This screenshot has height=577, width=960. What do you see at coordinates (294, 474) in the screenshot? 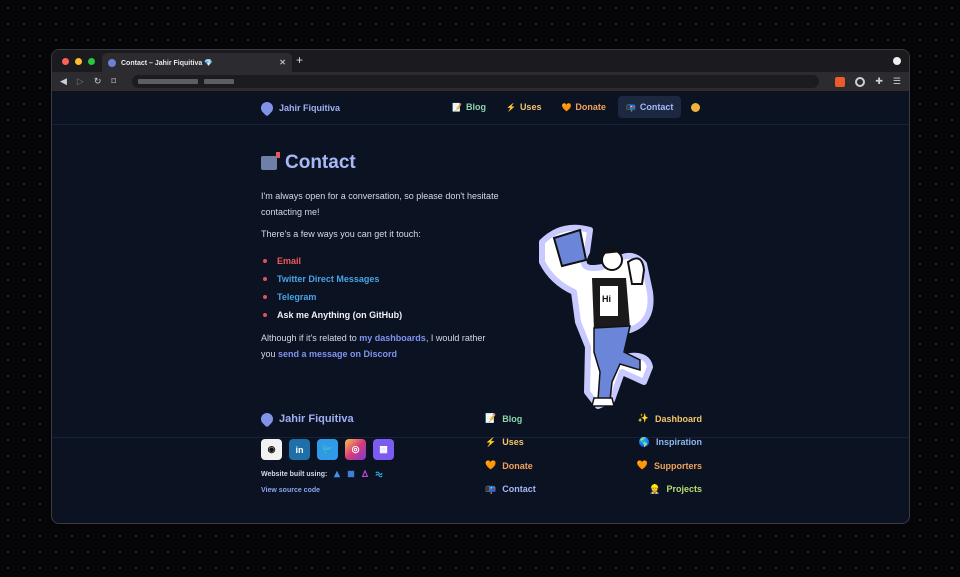
I see `built-with-label: Website built using:` at bounding box center [294, 474].